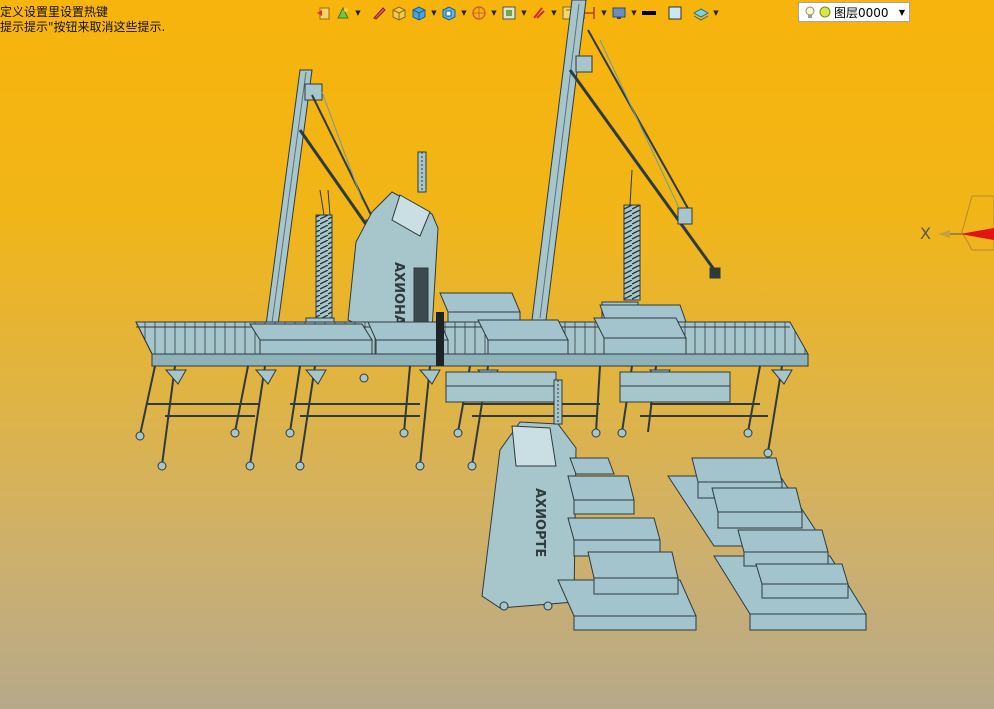 The image size is (994, 709). What do you see at coordinates (621, 244) in the screenshot?
I see `right-spring` at bounding box center [621, 244].